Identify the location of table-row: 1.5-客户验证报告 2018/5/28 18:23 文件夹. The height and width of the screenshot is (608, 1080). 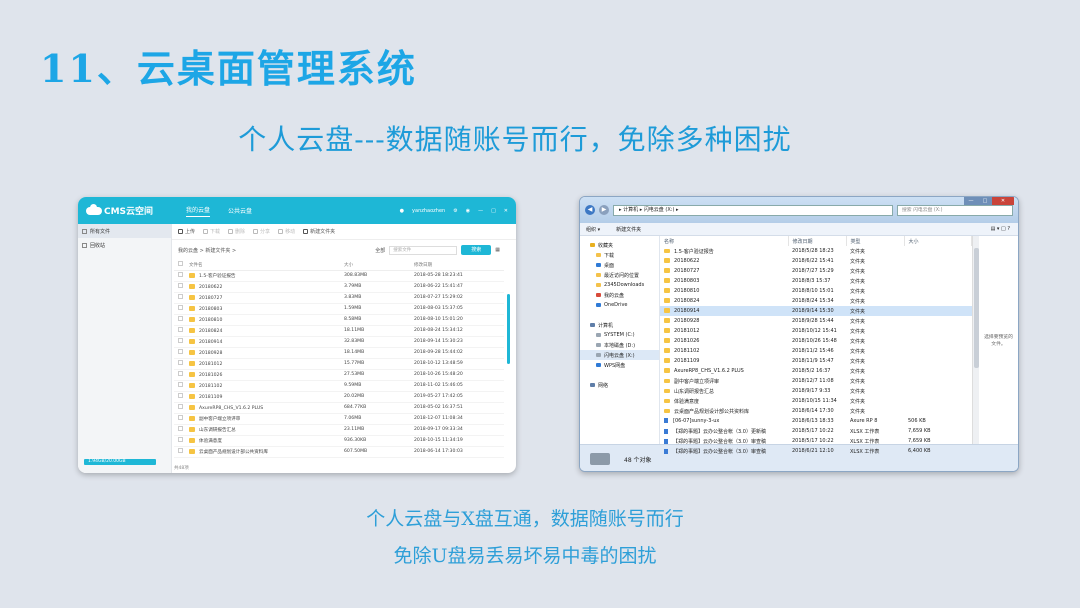
(816, 251).